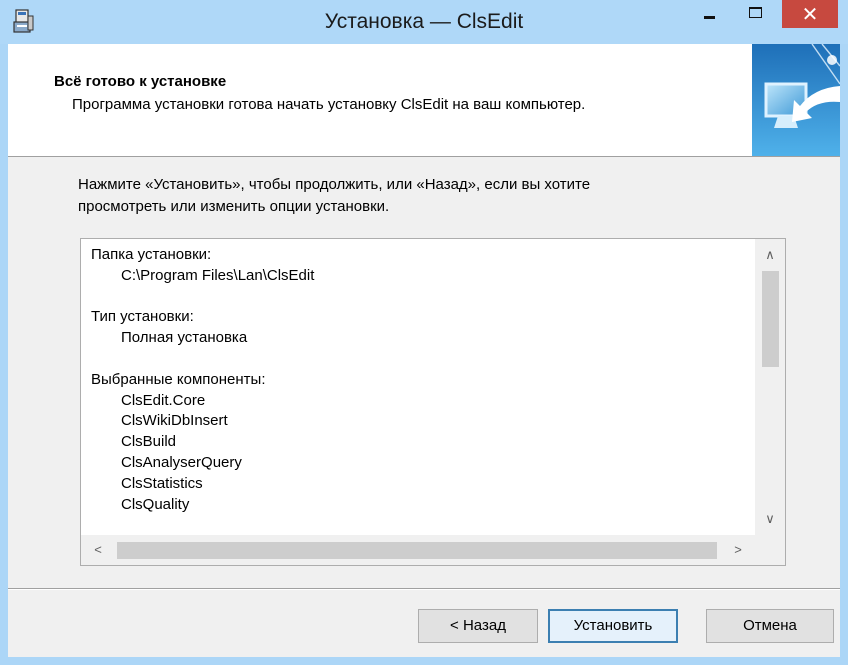 The height and width of the screenshot is (665, 848). Describe the element at coordinates (770, 387) in the screenshot. I see `vertical-scrollbar: ∧ ∨` at that location.